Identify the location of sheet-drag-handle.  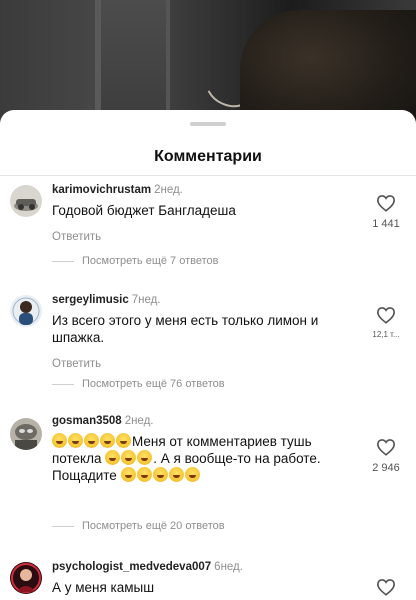
(208, 124).